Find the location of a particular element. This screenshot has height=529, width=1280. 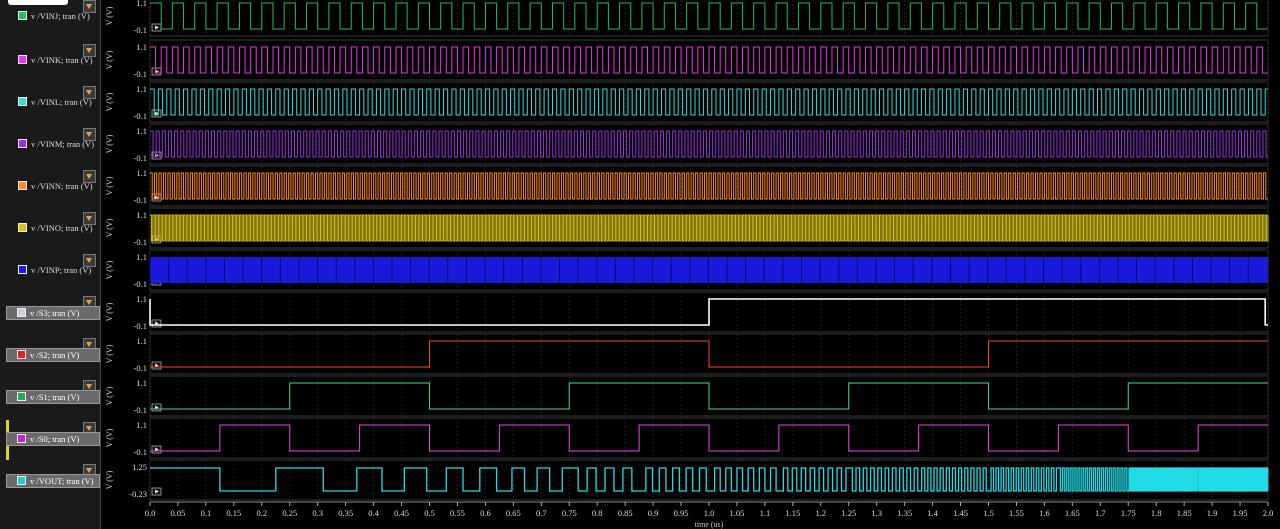

signal-label: v /S1; tran (V) is located at coordinates (53, 397).